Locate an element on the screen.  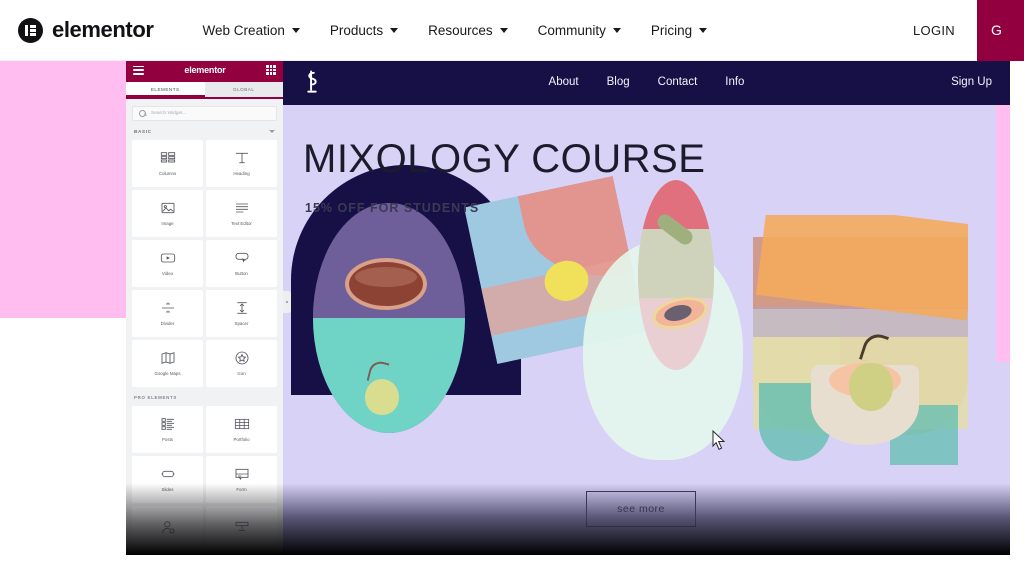
see-more-button: see more is located at coordinates (641, 509).